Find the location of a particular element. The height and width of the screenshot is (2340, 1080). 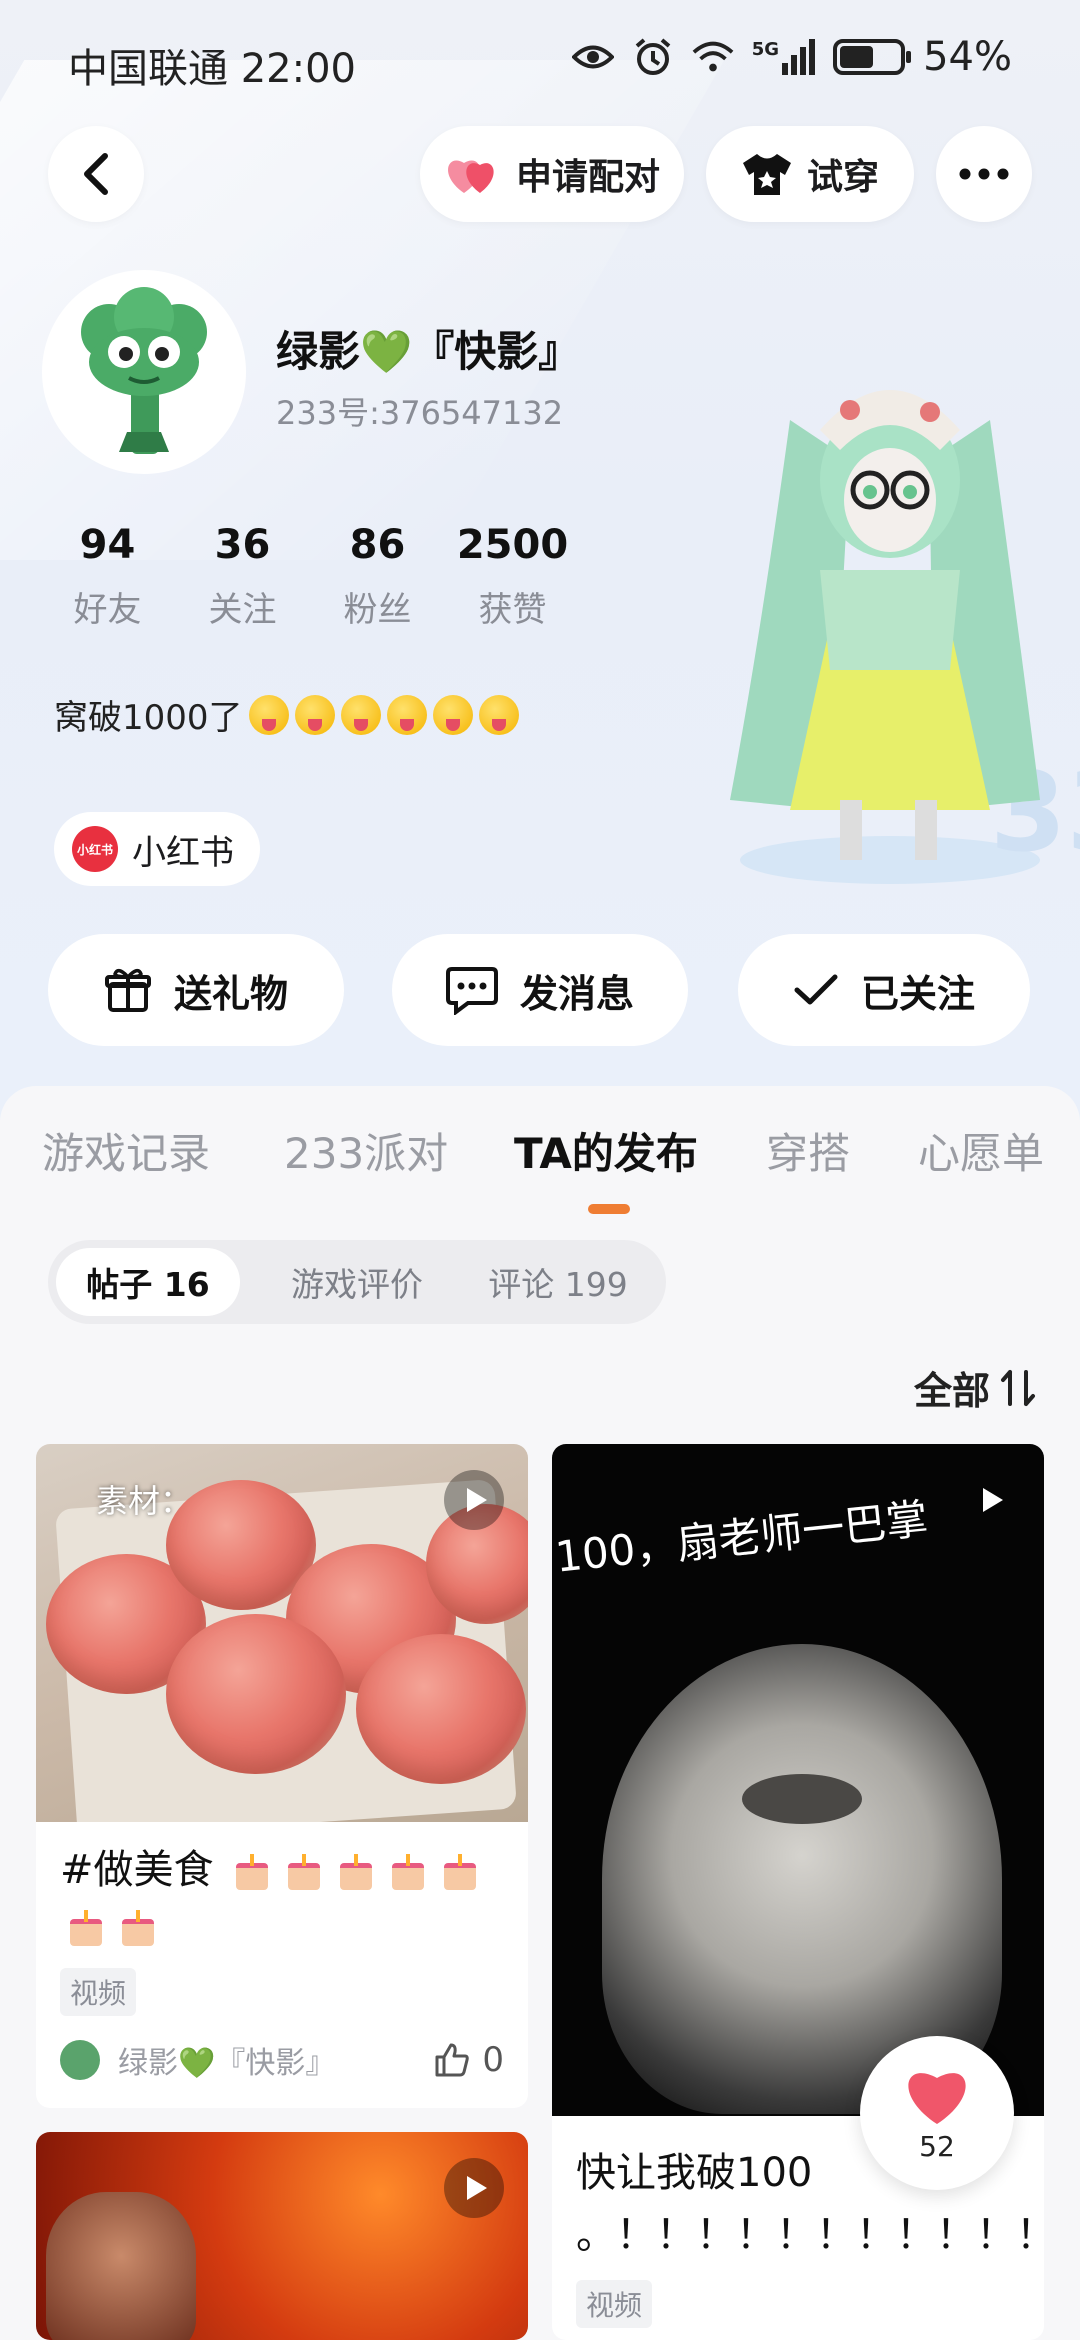

profile-bio: 窝破1000了 is located at coordinates (286, 714).